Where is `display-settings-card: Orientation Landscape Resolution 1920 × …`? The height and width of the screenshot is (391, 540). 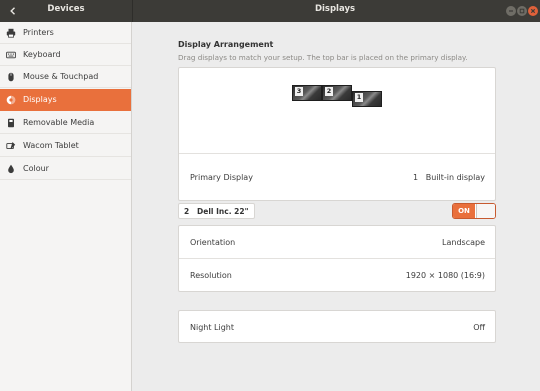
display-settings-card: Orientation Landscape Resolution 1920 × … is located at coordinates (337, 258).